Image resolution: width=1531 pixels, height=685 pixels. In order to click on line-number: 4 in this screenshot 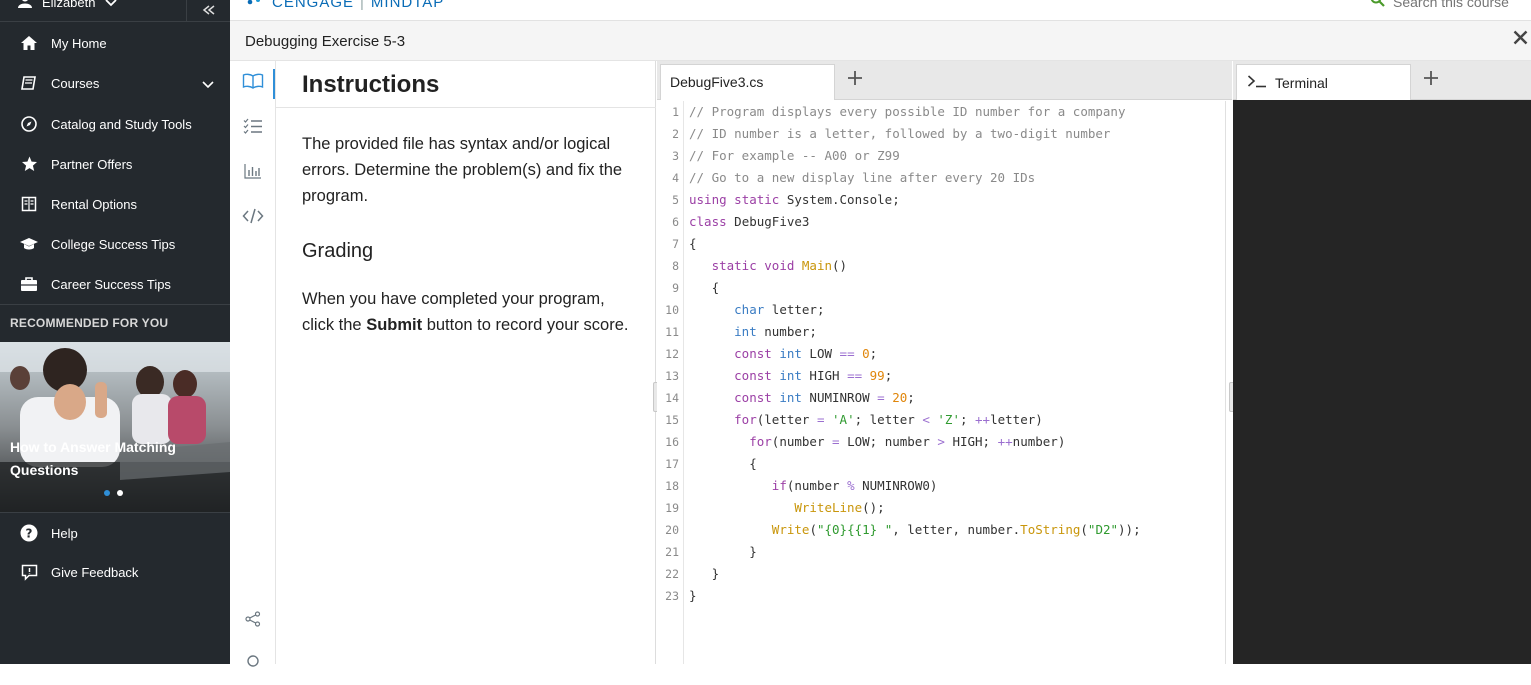, I will do `click(675, 178)`.